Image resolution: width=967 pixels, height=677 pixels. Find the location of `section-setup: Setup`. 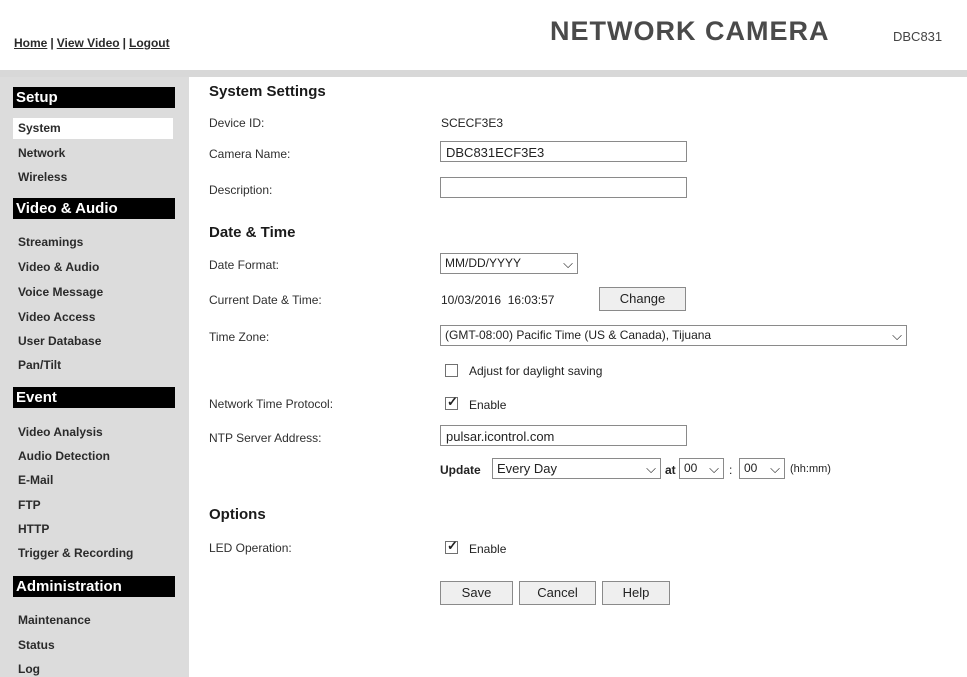

section-setup: Setup is located at coordinates (94, 97).